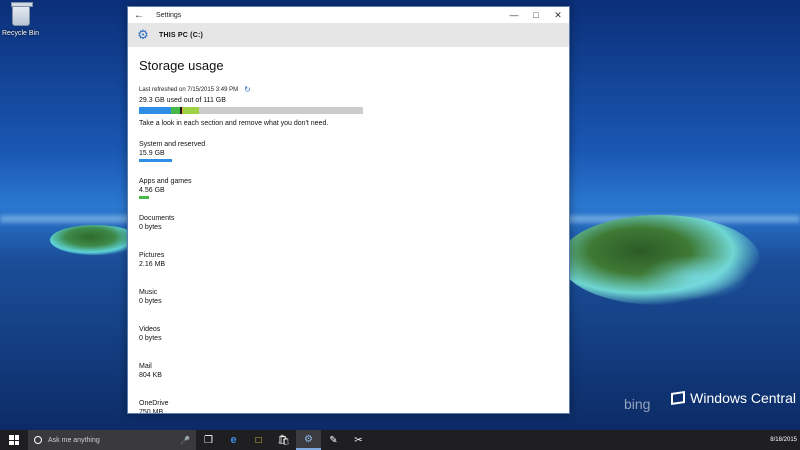 The height and width of the screenshot is (450, 800). What do you see at coordinates (181, 65) in the screenshot?
I see `page-title: Storage usage` at bounding box center [181, 65].